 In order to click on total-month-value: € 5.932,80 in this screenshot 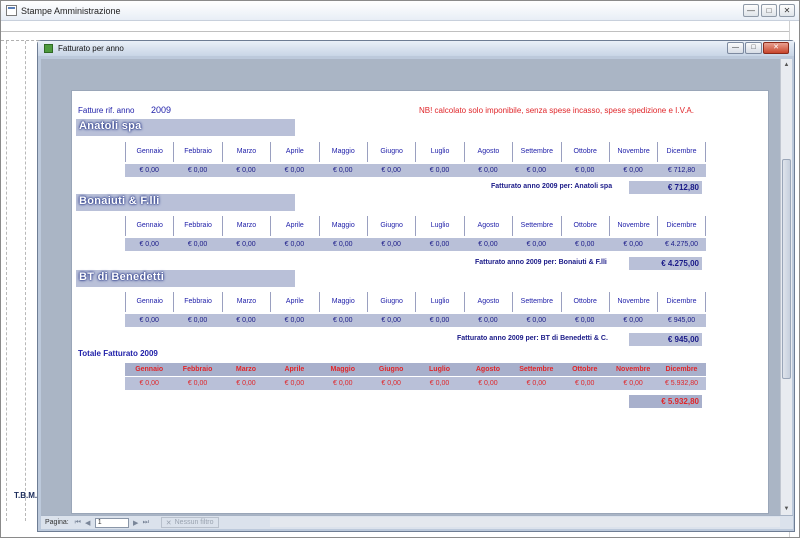, I will do `click(681, 383)`.